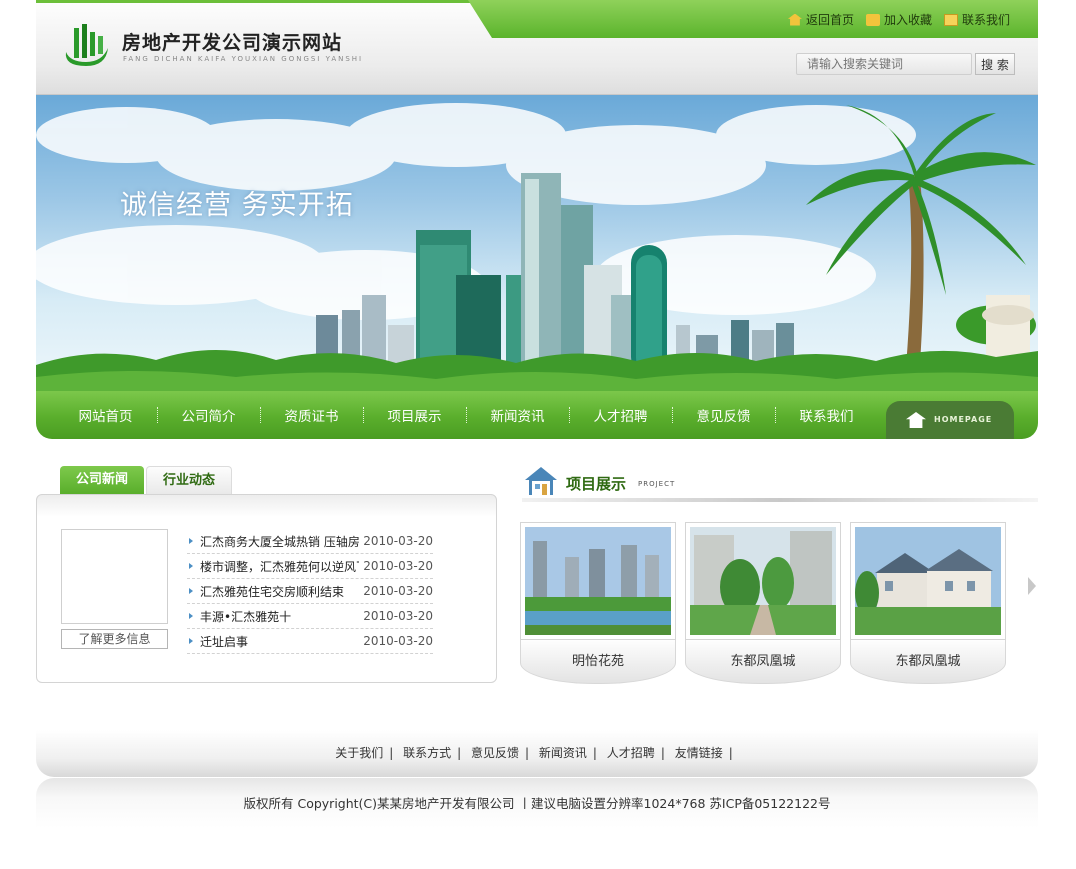 The height and width of the screenshot is (869, 1076). I want to click on nav-item-about: 公司简介, so click(208, 415).